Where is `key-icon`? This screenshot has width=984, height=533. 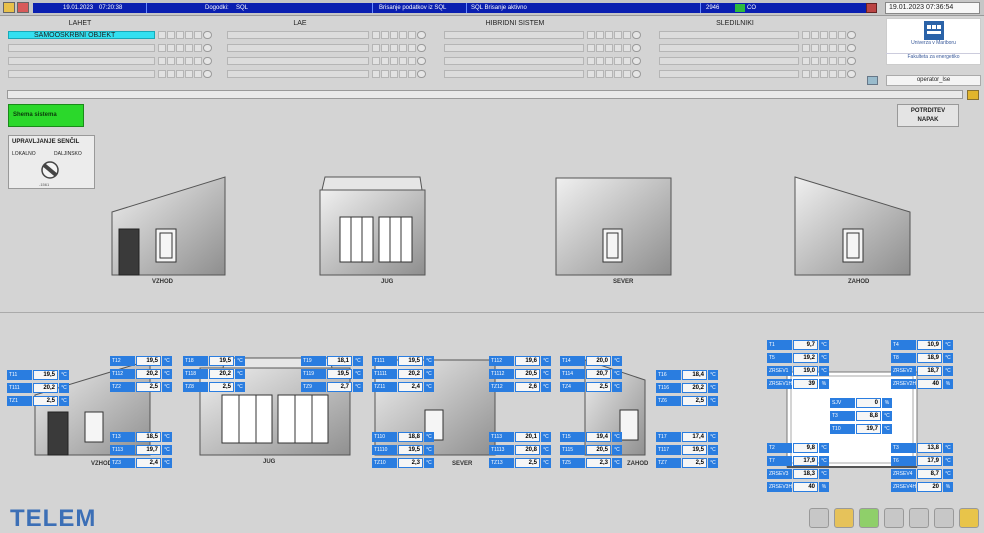 key-icon is located at coordinates (969, 518).